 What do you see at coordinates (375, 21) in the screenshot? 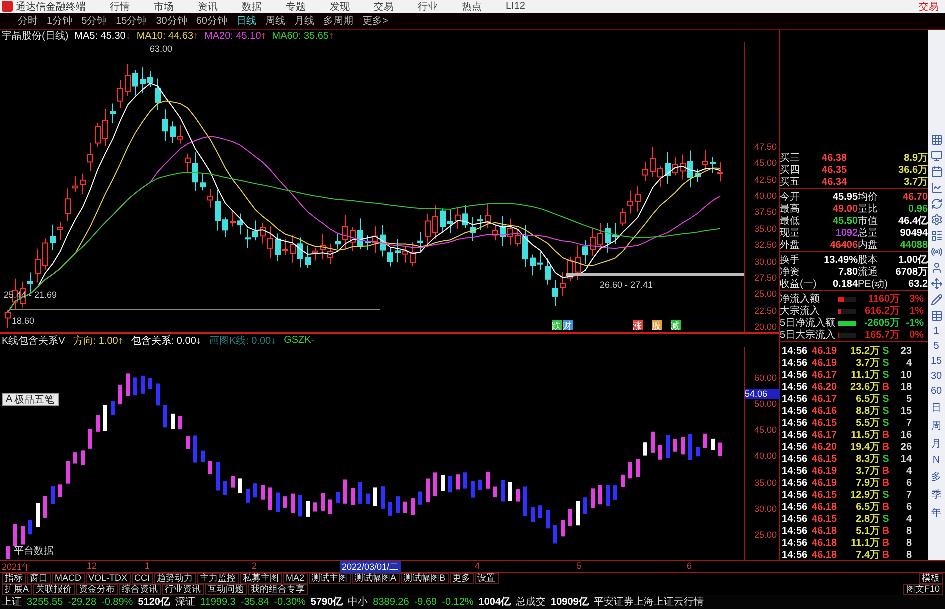
I see `period-tab: 更多>` at bounding box center [375, 21].